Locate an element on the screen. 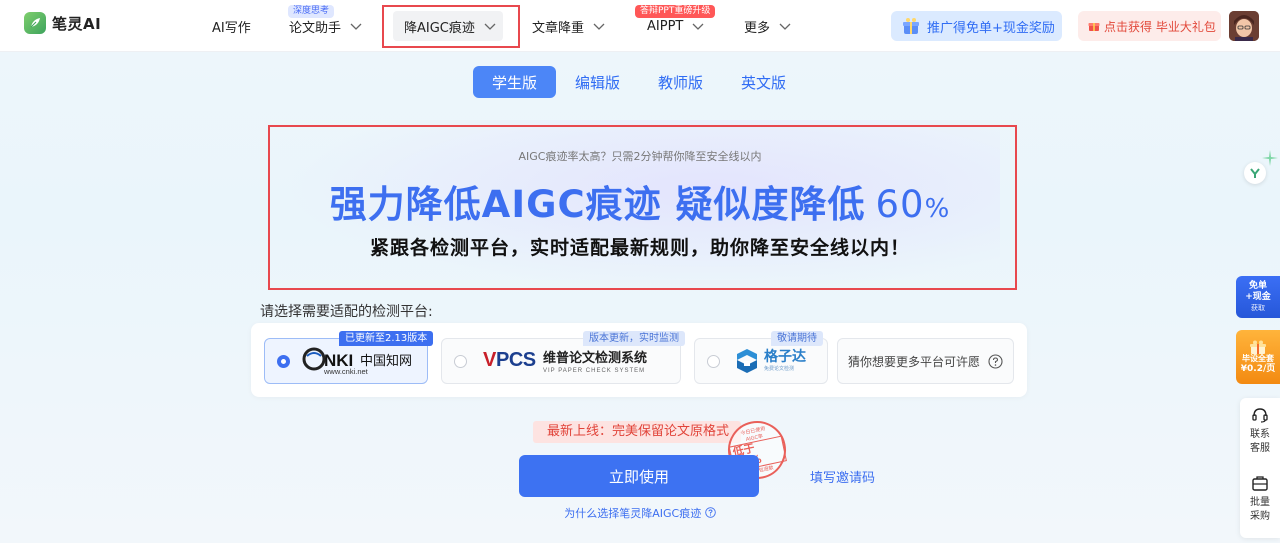 This screenshot has width=1280, height=543. hero-title: 强力降低AIGC痕迹 疑似度降低 60% is located at coordinates (640, 201).